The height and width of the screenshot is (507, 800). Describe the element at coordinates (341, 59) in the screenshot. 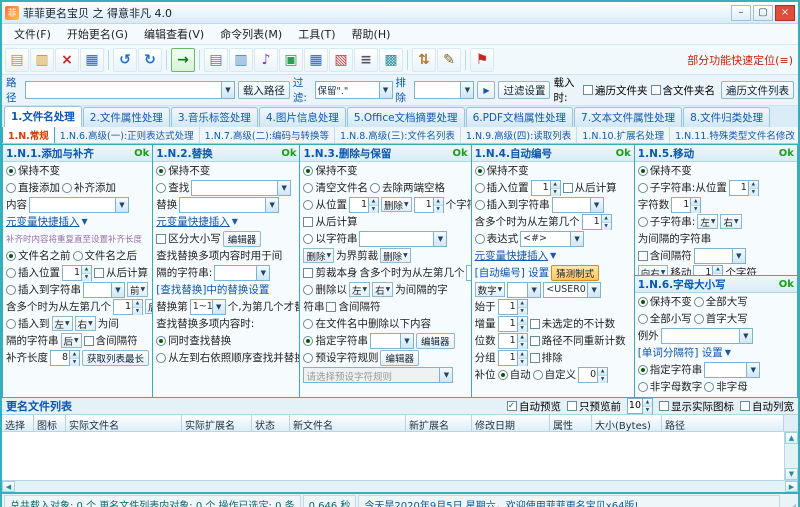

I see `pdf-doc-panel-button: ▧` at that location.